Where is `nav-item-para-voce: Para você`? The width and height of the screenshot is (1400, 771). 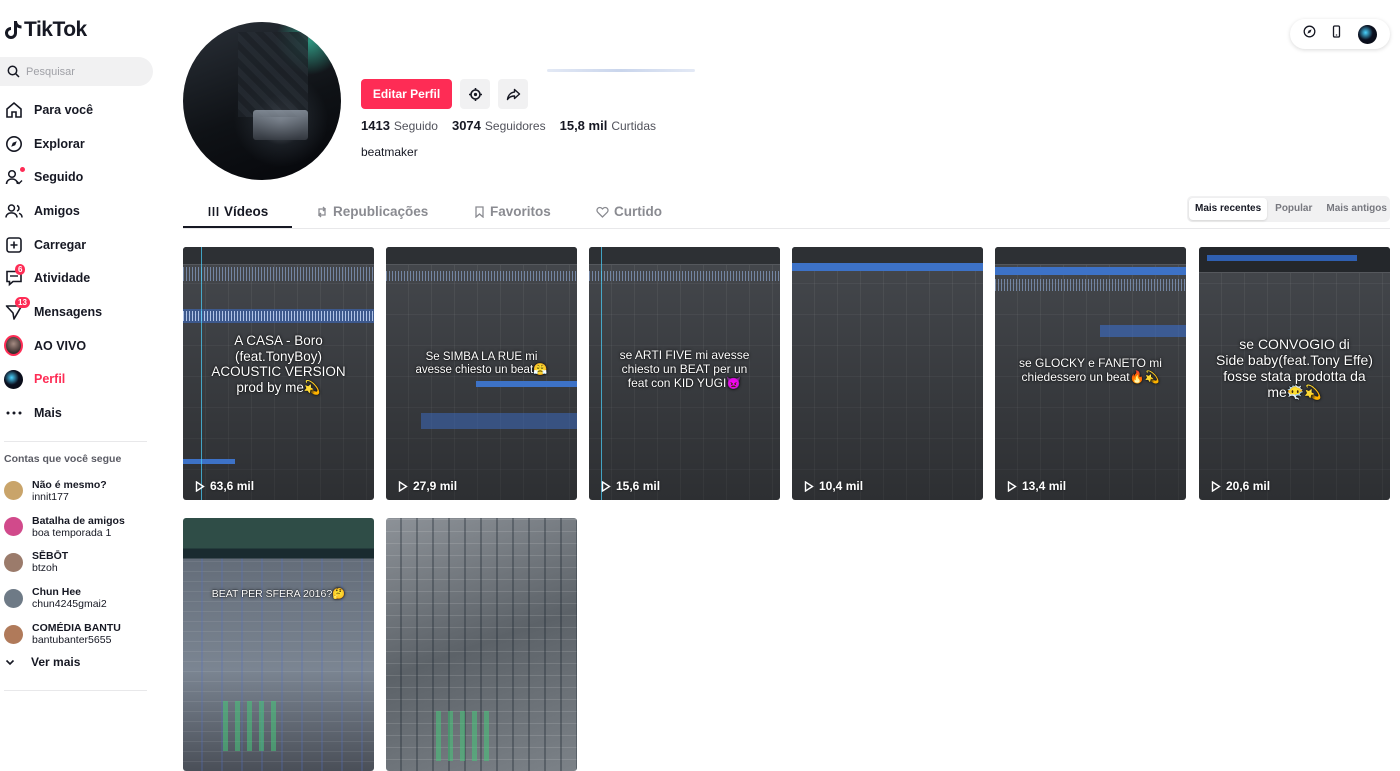
nav-item-para-voce: Para você is located at coordinates (80, 110).